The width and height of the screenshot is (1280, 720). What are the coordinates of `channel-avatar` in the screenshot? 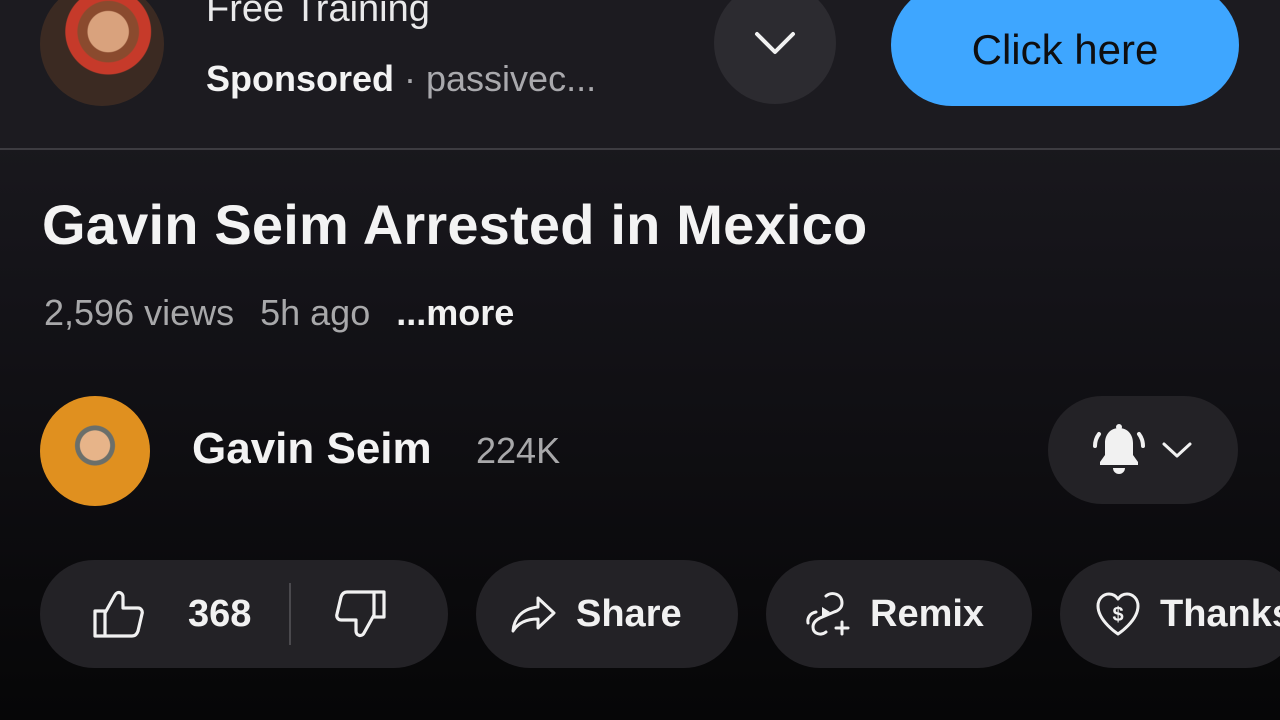 It's located at (95, 451).